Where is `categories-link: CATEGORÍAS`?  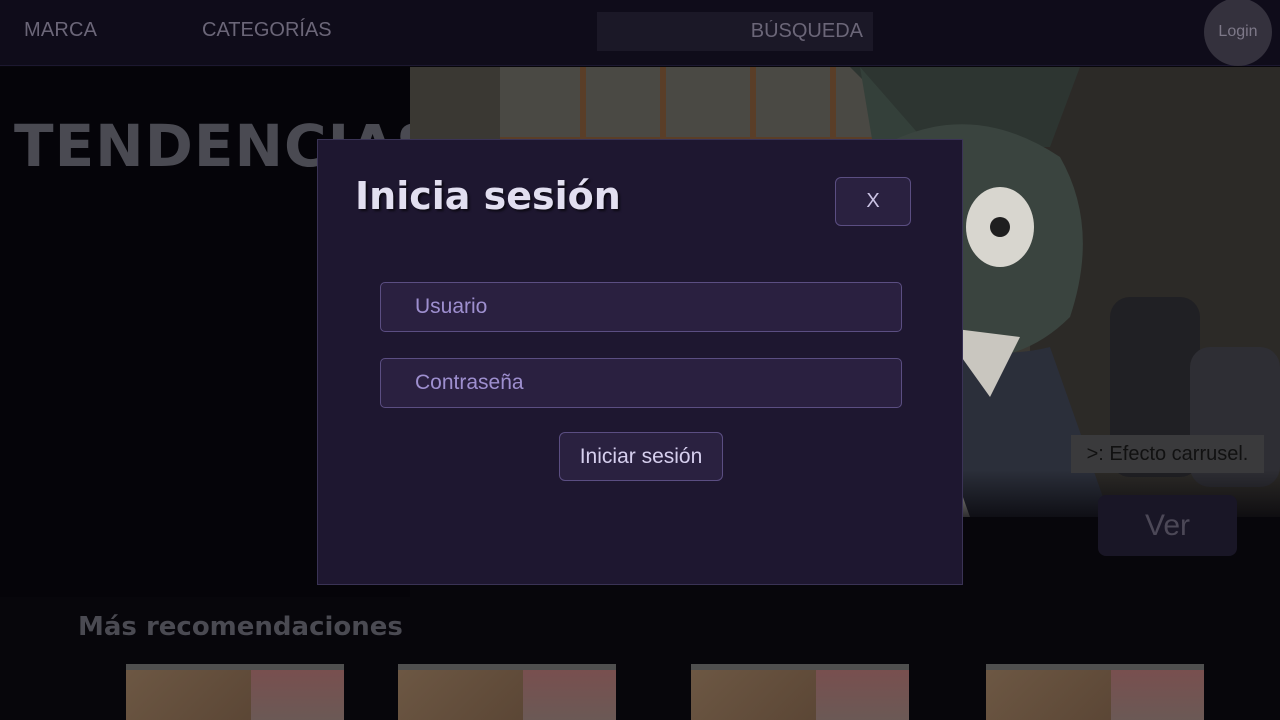 categories-link: CATEGORÍAS is located at coordinates (267, 30).